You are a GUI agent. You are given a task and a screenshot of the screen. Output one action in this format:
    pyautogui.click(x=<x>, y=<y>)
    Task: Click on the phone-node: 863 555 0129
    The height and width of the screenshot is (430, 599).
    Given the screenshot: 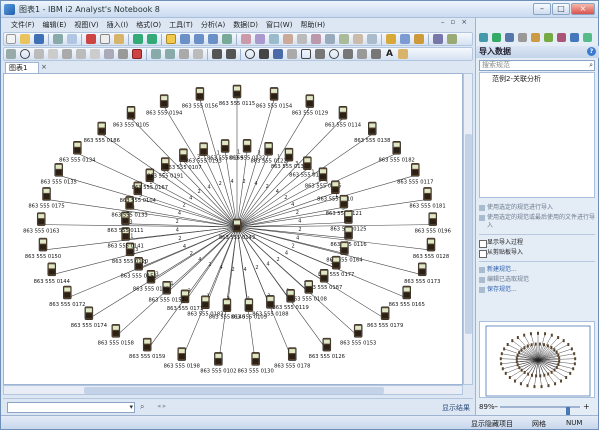 What is the action you would take?
    pyautogui.click(x=310, y=105)
    